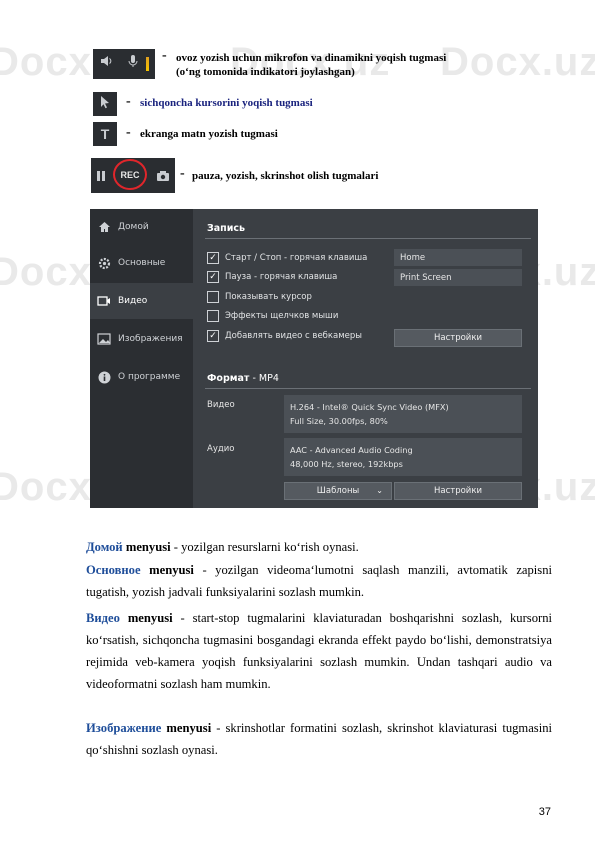 Image resolution: width=595 pixels, height=842 pixels. Describe the element at coordinates (104, 301) in the screenshot. I see `video-icon` at that location.